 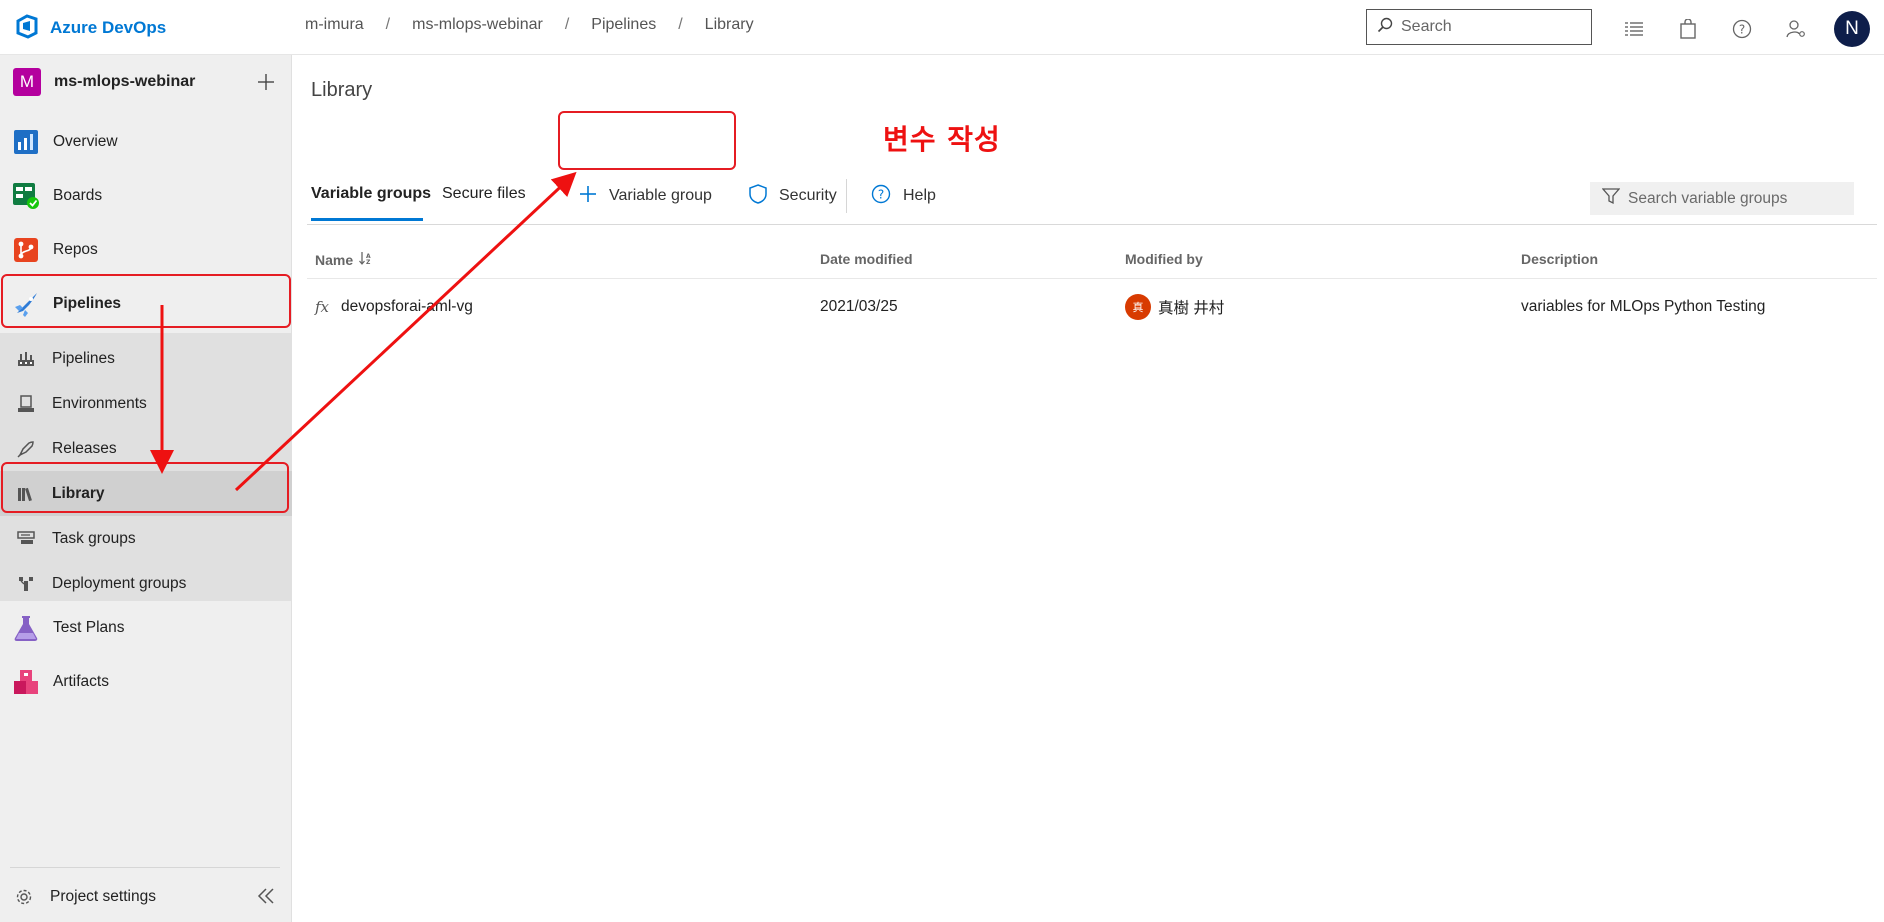 I want to click on row-description-cell: variables for MLOps Python Testing, so click(x=1643, y=306).